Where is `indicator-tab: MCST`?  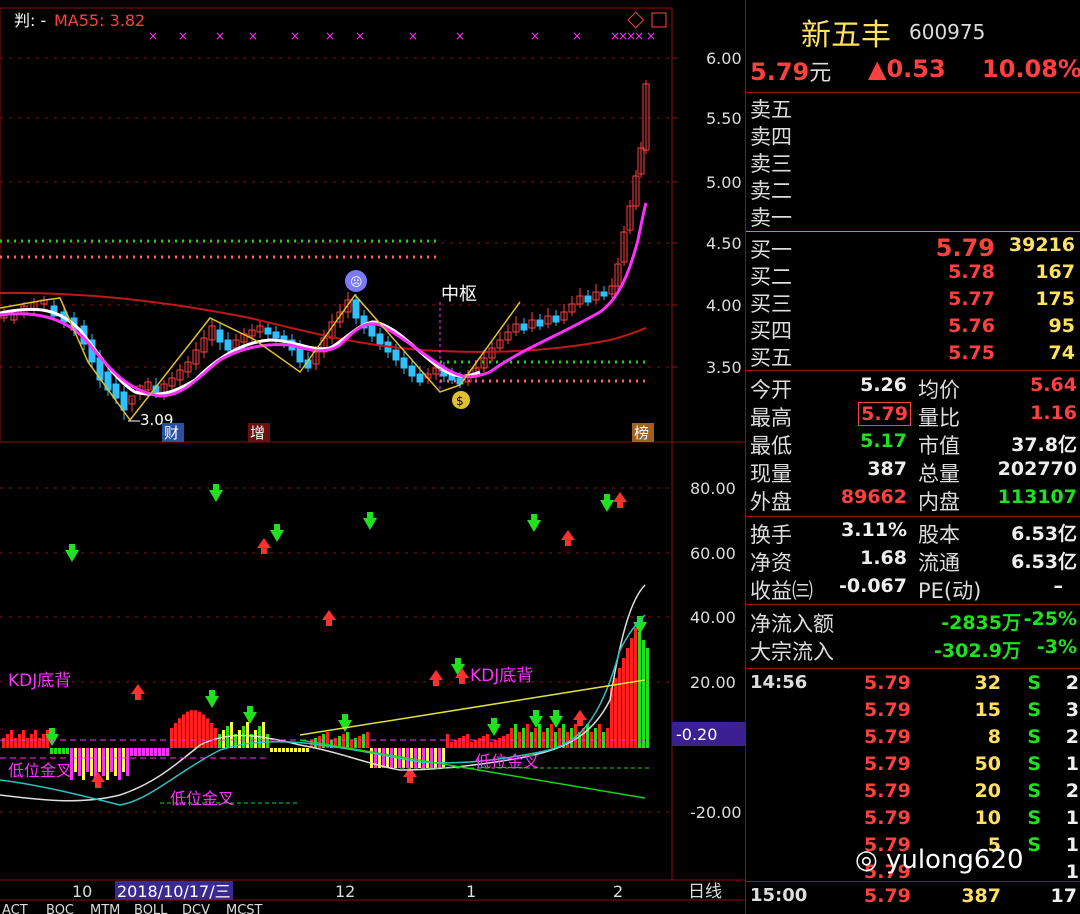 indicator-tab: MCST is located at coordinates (244, 908).